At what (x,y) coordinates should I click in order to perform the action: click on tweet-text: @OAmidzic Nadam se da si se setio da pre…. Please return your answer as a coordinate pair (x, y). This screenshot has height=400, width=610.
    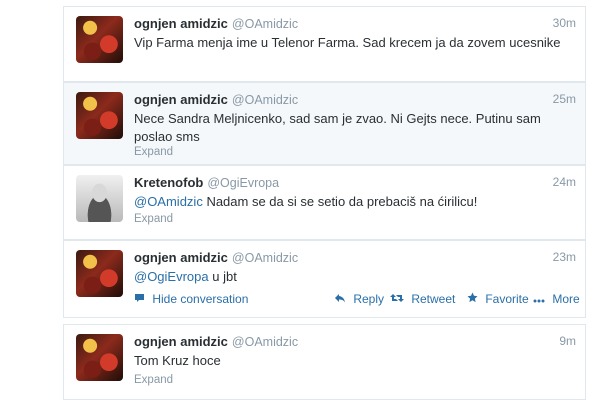
    Looking at the image, I should click on (349, 202).